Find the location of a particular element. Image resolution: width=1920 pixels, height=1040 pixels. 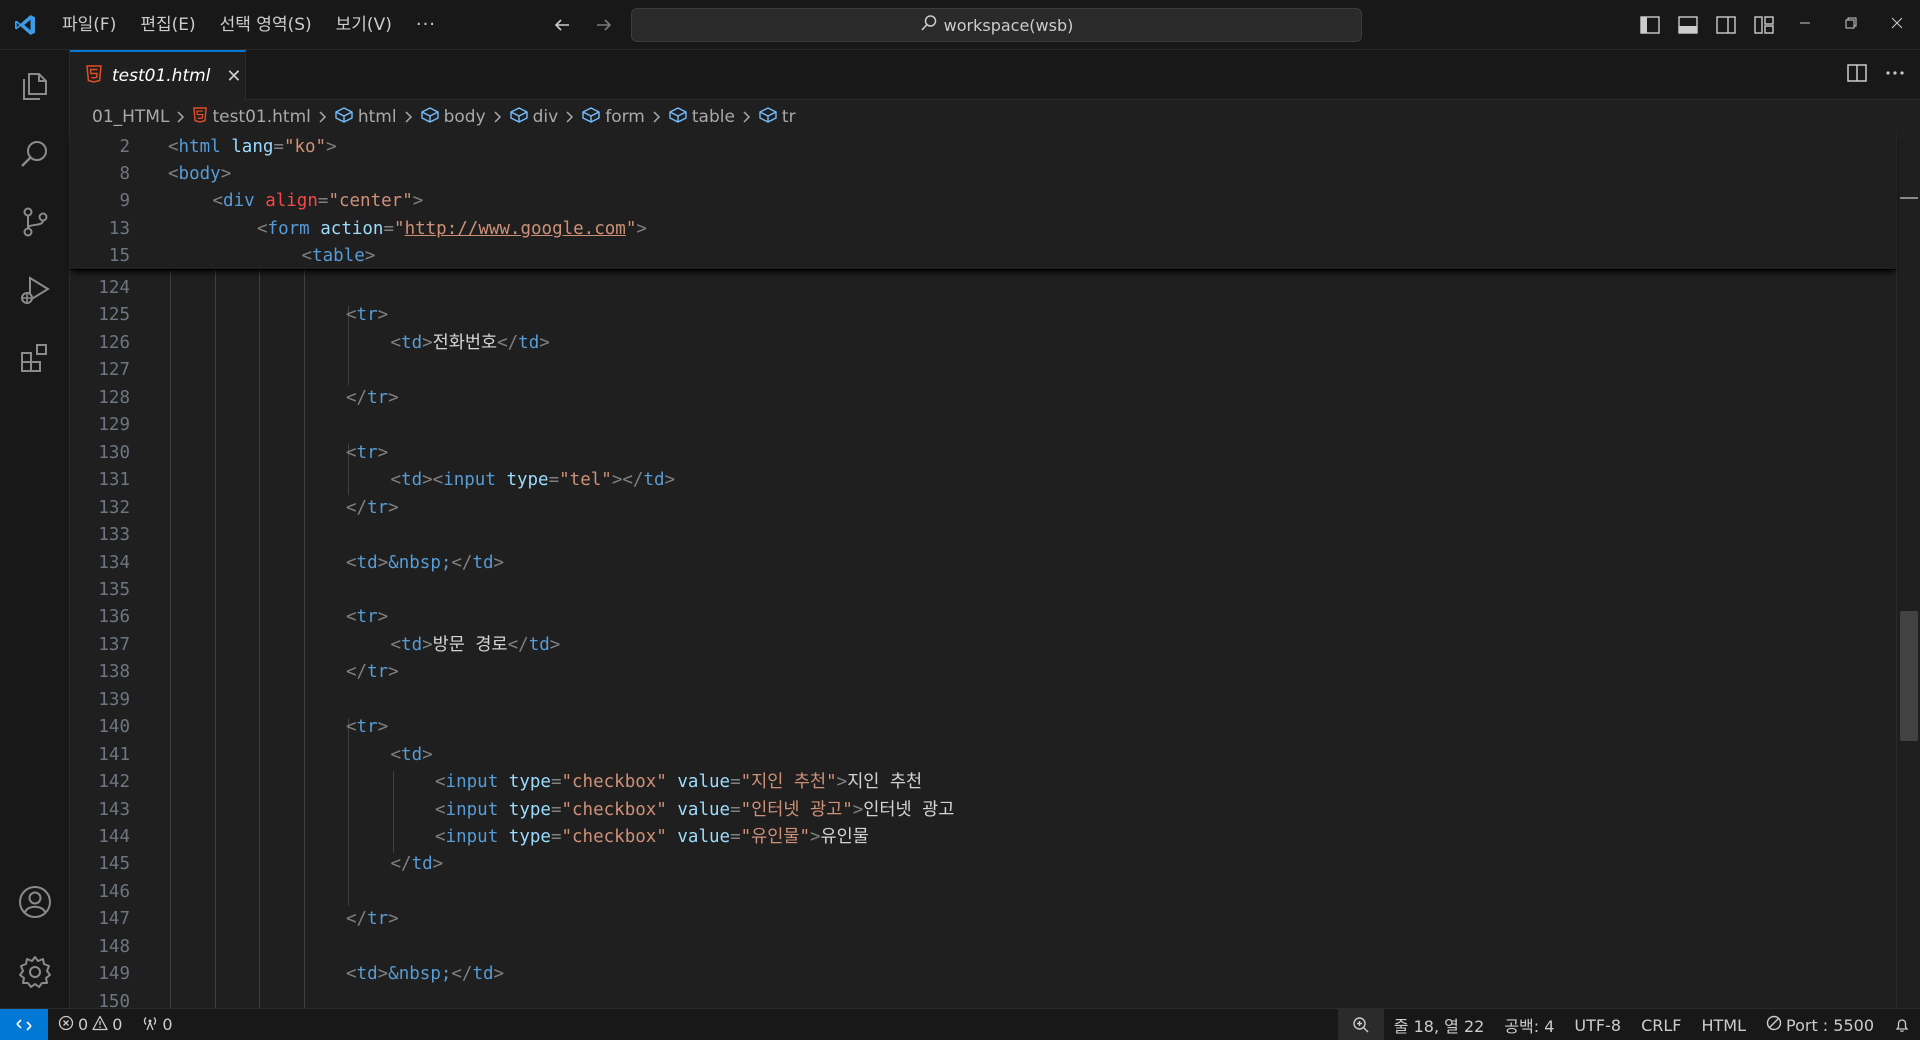

code-line: 126 <td>전화번호</td> is located at coordinates (983, 343).